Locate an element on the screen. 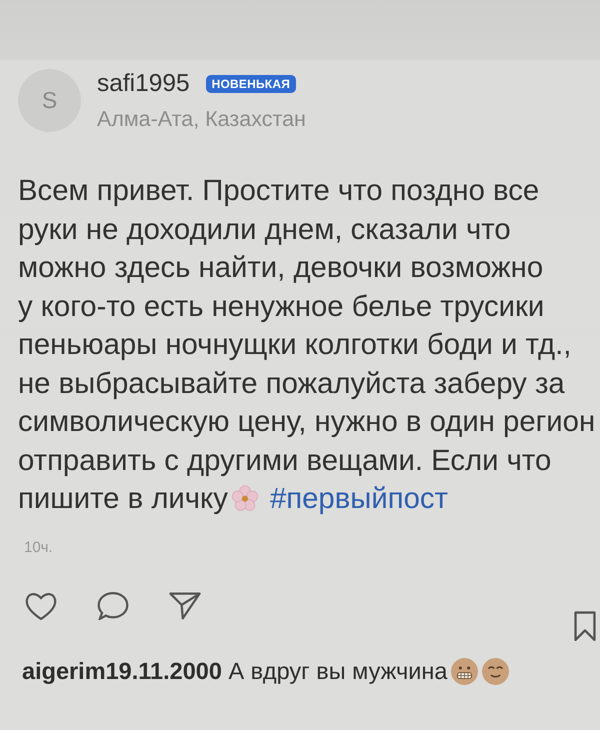 The width and height of the screenshot is (600, 730). bookmark-icon is located at coordinates (585, 626).